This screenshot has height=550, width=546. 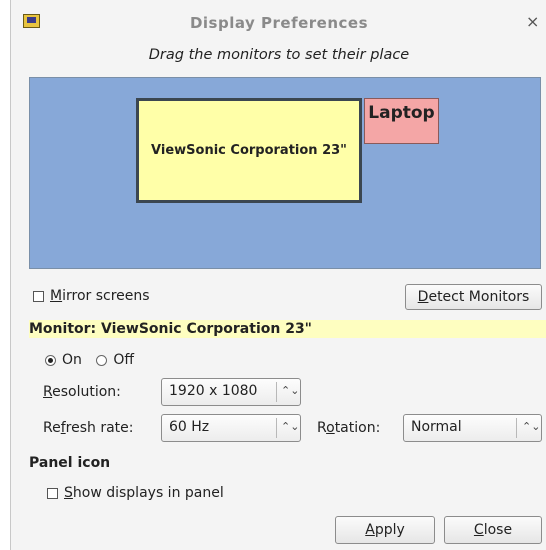 I want to click on rotation-label: Rotation:, so click(x=348, y=428).